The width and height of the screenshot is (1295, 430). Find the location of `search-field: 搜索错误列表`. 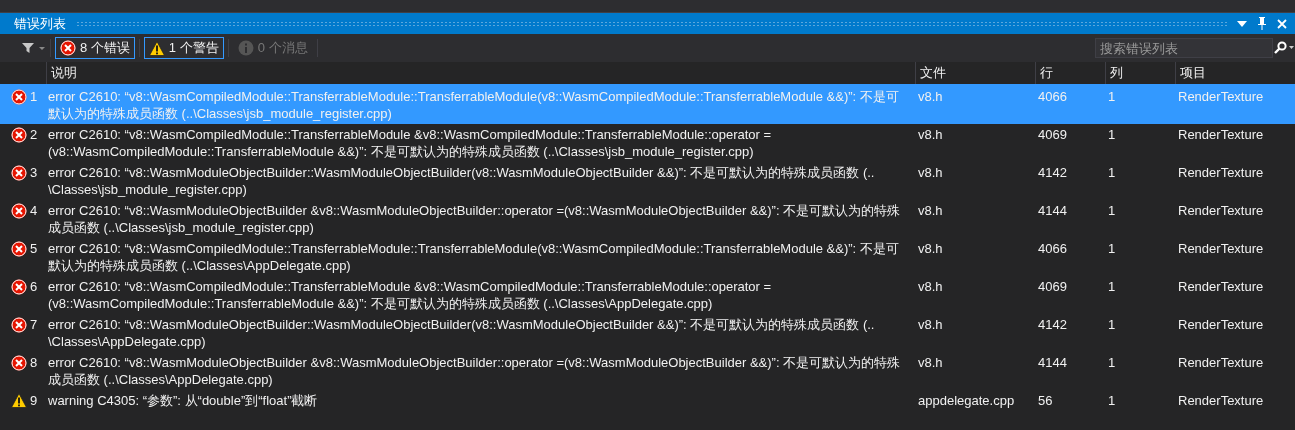

search-field: 搜索错误列表 is located at coordinates (1184, 48).